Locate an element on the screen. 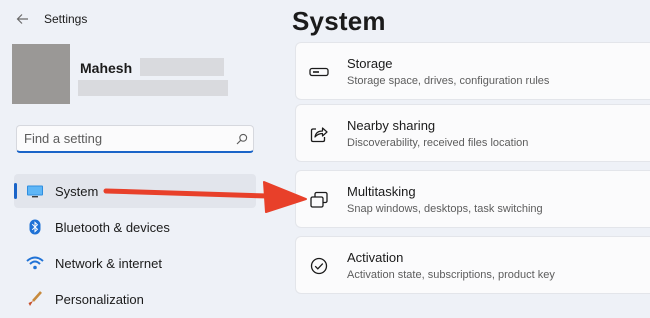 The width and height of the screenshot is (650, 318). avatar is located at coordinates (41, 74).